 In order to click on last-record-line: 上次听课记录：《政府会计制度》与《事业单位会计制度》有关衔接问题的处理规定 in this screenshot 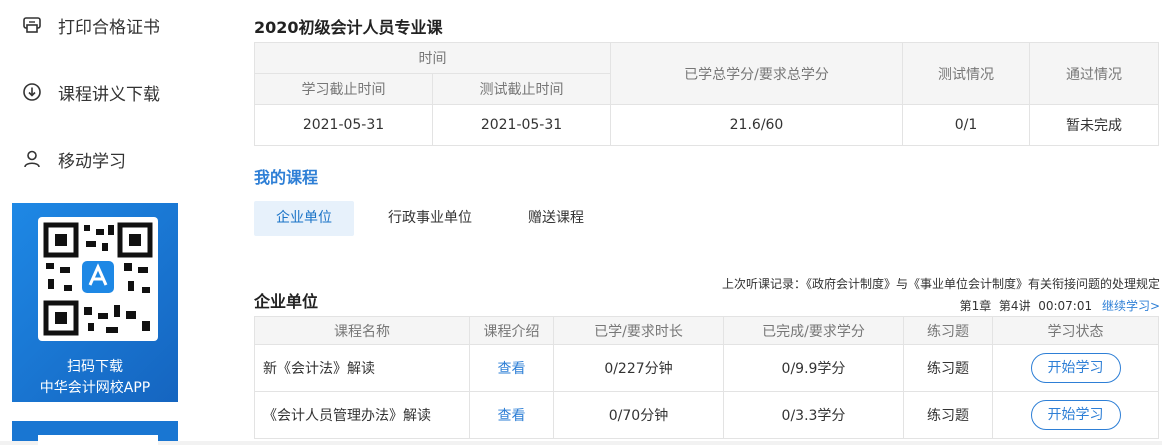, I will do `click(940, 284)`.